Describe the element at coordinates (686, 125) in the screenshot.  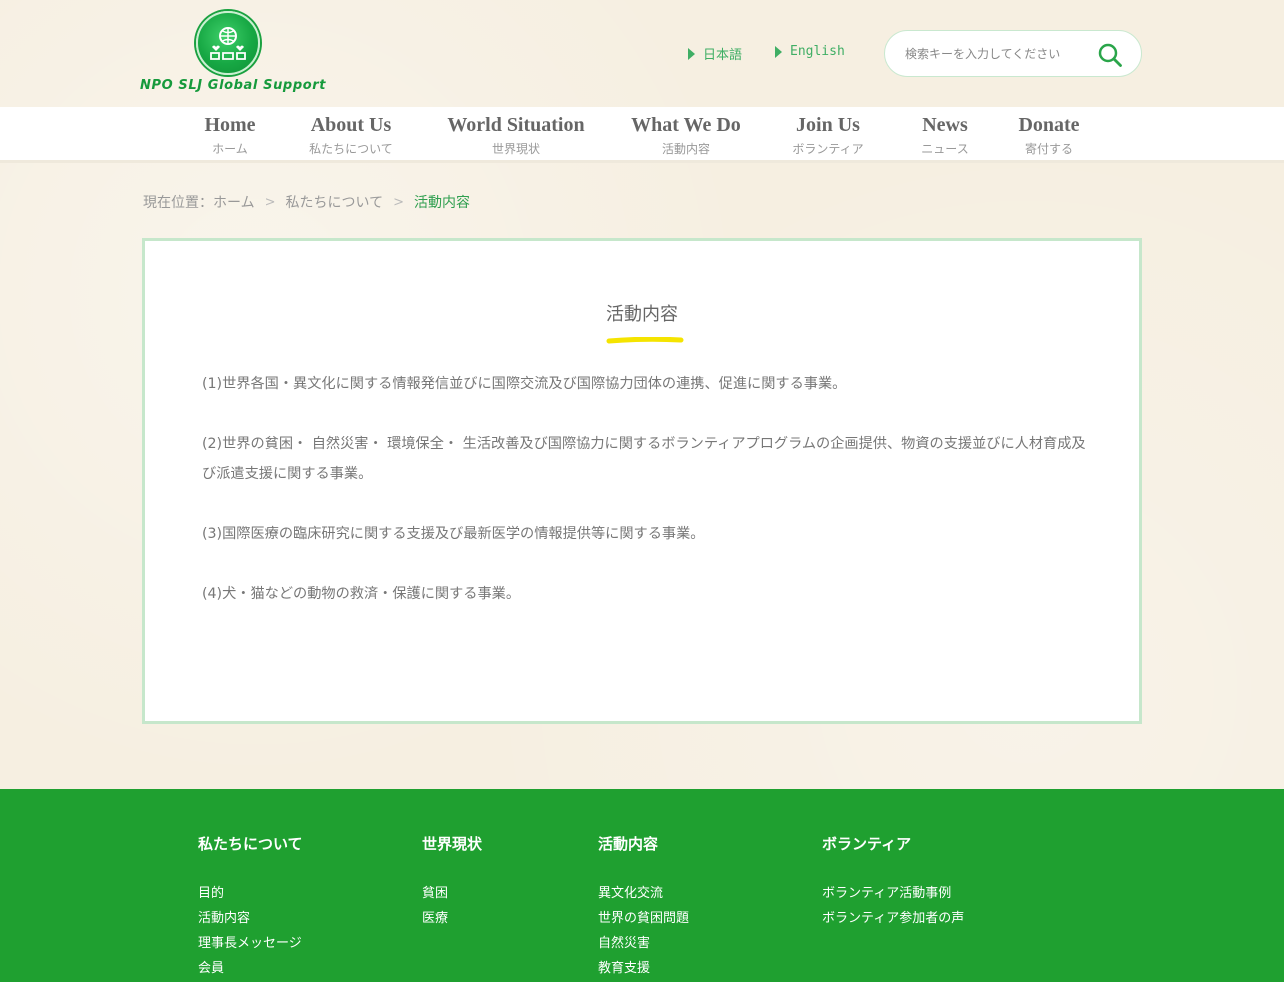
I see `nav-item-label: What We Do` at that location.